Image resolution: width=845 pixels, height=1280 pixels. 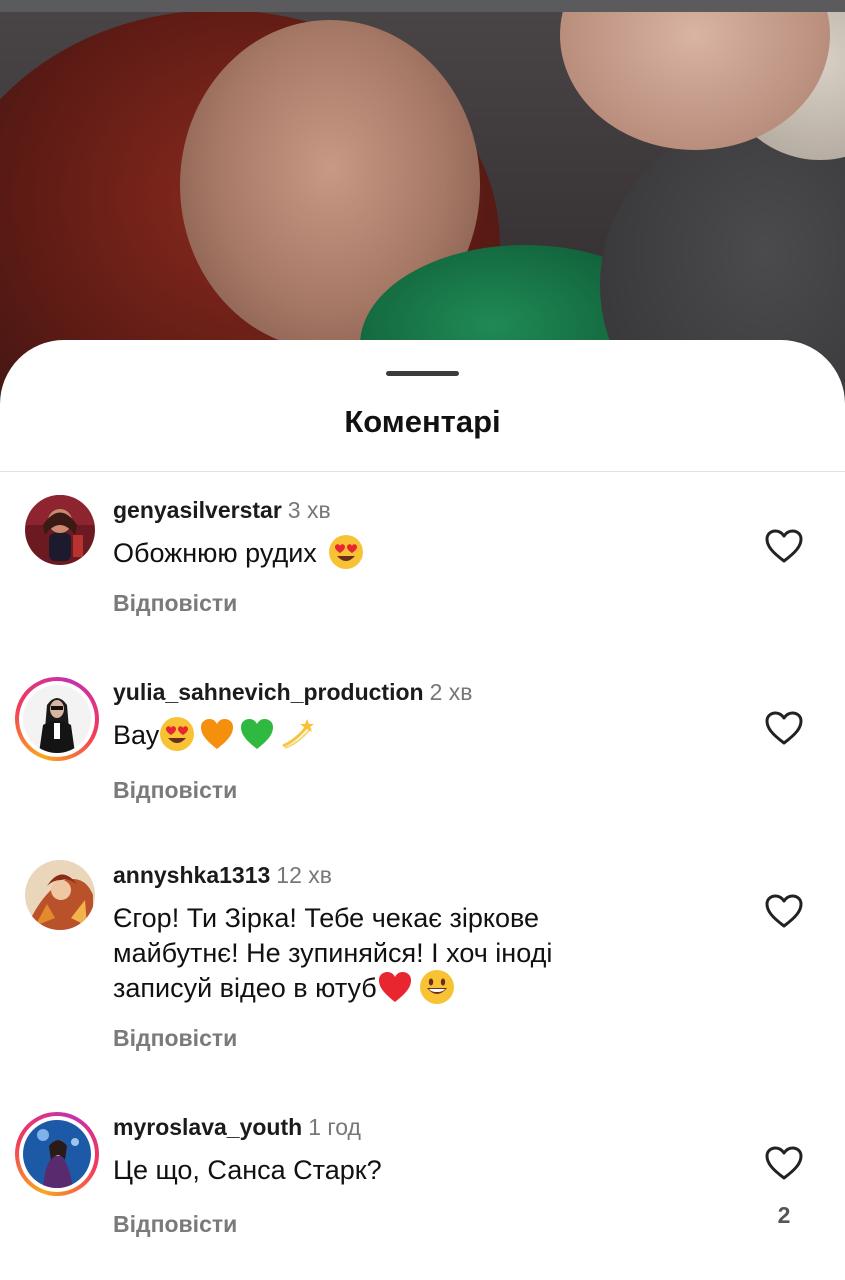 I want to click on red-heart-emoji-icon, so click(x=394, y=986).